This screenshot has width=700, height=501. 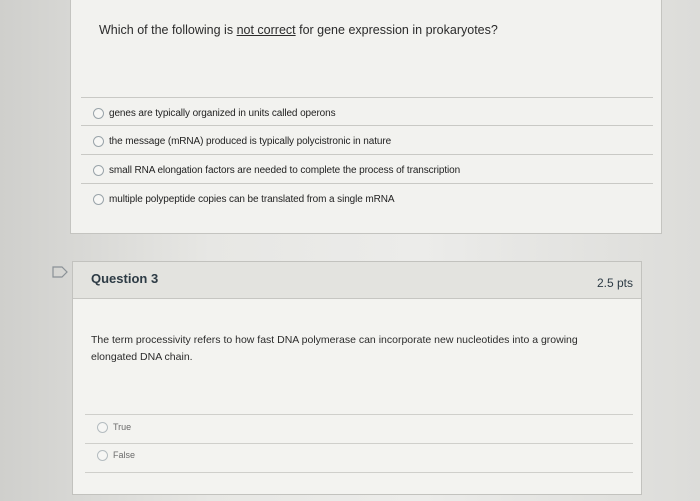 What do you see at coordinates (122, 427) in the screenshot?
I see `answer-label: True` at bounding box center [122, 427].